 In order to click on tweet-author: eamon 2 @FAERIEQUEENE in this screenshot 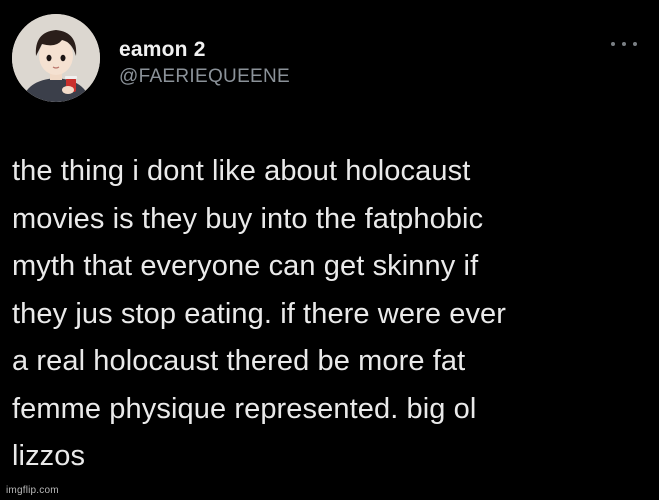, I will do `click(204, 64)`.